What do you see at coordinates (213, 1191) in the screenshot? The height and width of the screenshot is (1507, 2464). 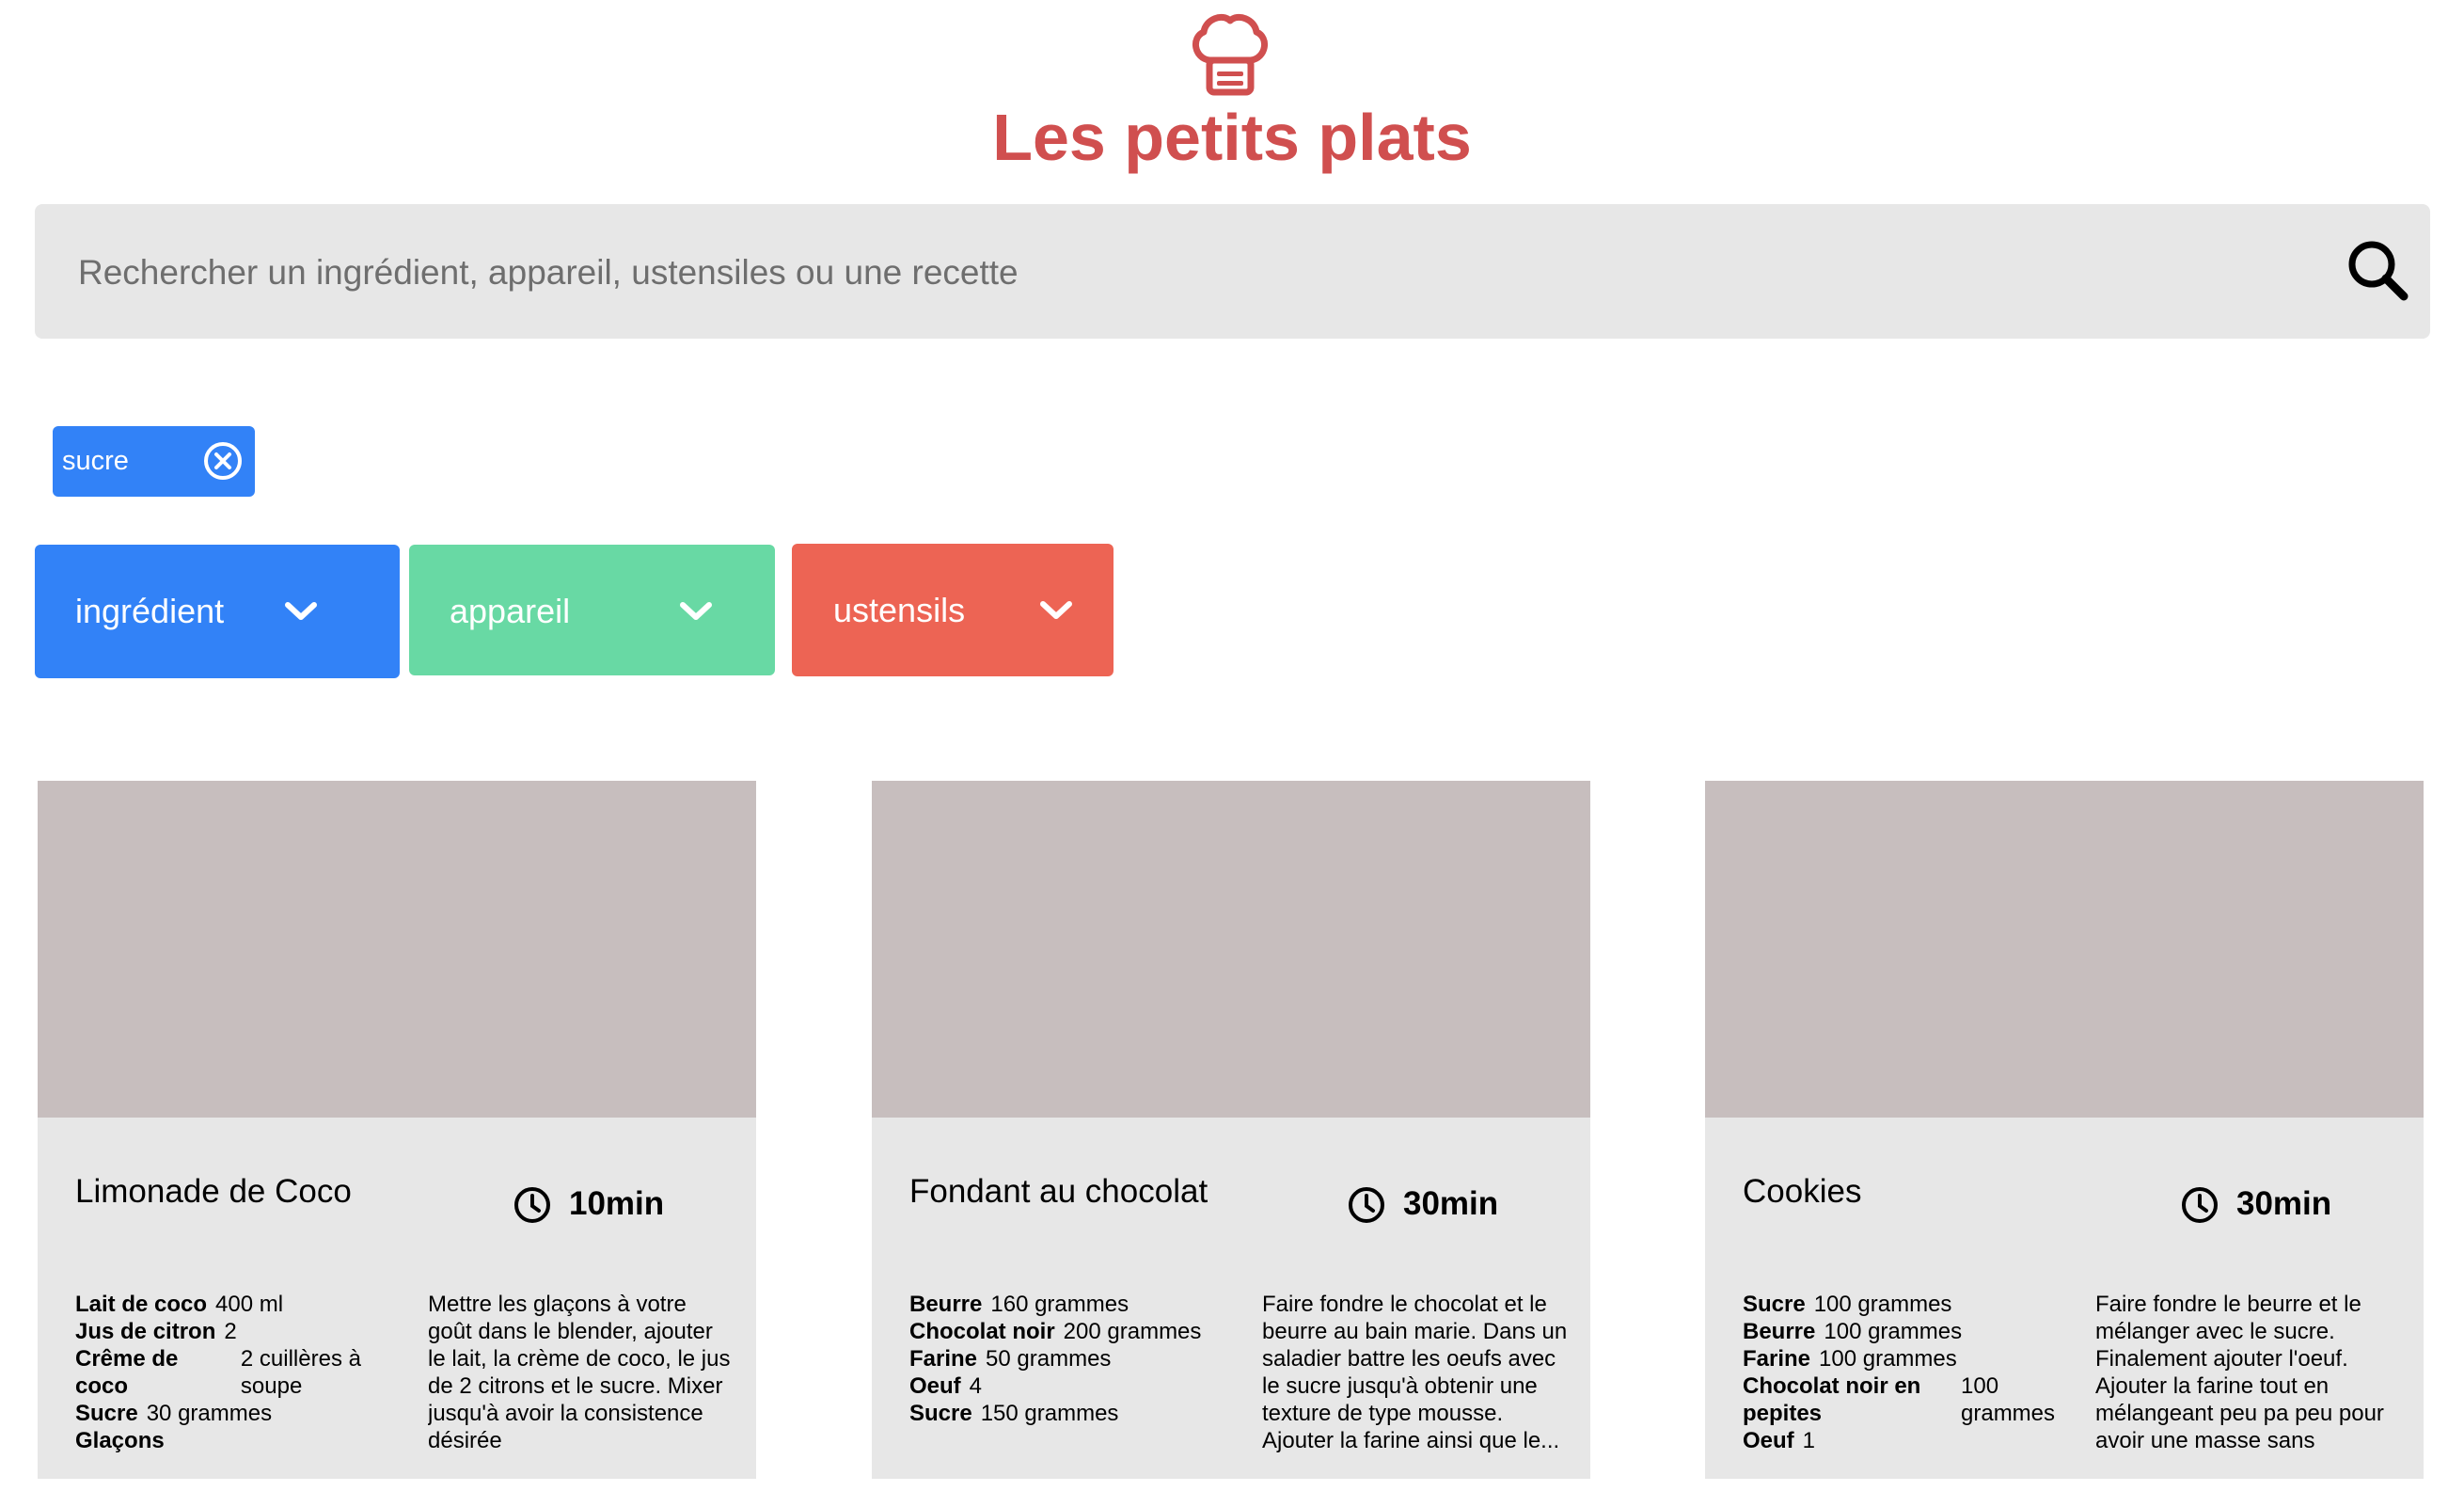 I see `recipe-title: Limonade de Coco` at bounding box center [213, 1191].